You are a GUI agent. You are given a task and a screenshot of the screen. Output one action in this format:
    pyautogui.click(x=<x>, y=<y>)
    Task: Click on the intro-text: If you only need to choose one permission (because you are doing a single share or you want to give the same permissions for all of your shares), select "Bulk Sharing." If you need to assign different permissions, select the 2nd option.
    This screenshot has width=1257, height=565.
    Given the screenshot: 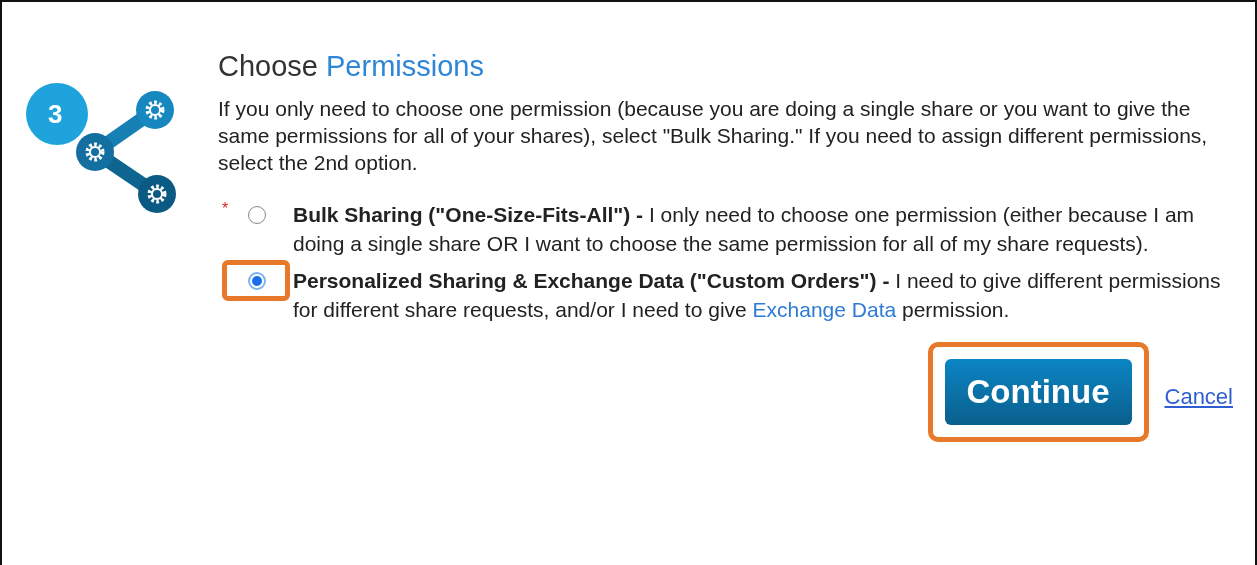 What is the action you would take?
    pyautogui.click(x=713, y=136)
    